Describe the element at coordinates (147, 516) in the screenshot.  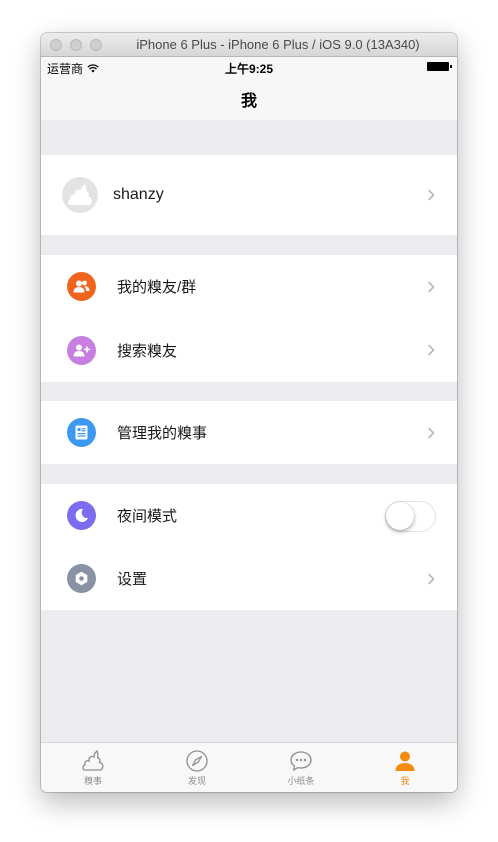
I see `menu-label-night-mode: 夜间模式` at that location.